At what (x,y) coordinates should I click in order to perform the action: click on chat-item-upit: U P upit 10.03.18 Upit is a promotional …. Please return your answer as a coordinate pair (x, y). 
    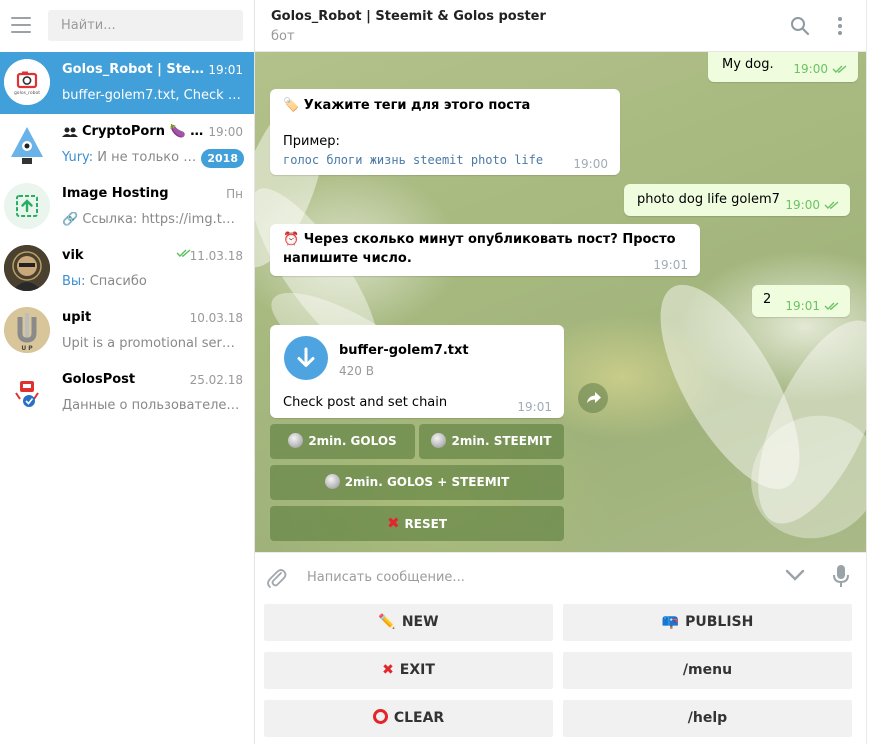
    Looking at the image, I should click on (127, 331).